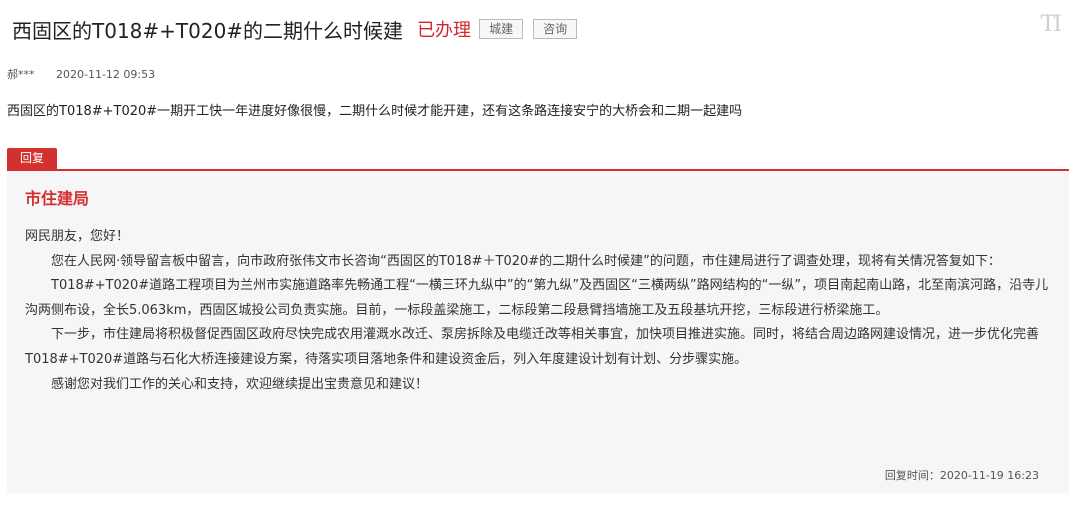 The image size is (1080, 526). What do you see at coordinates (32, 158) in the screenshot?
I see `reply-tab: 回复` at bounding box center [32, 158].